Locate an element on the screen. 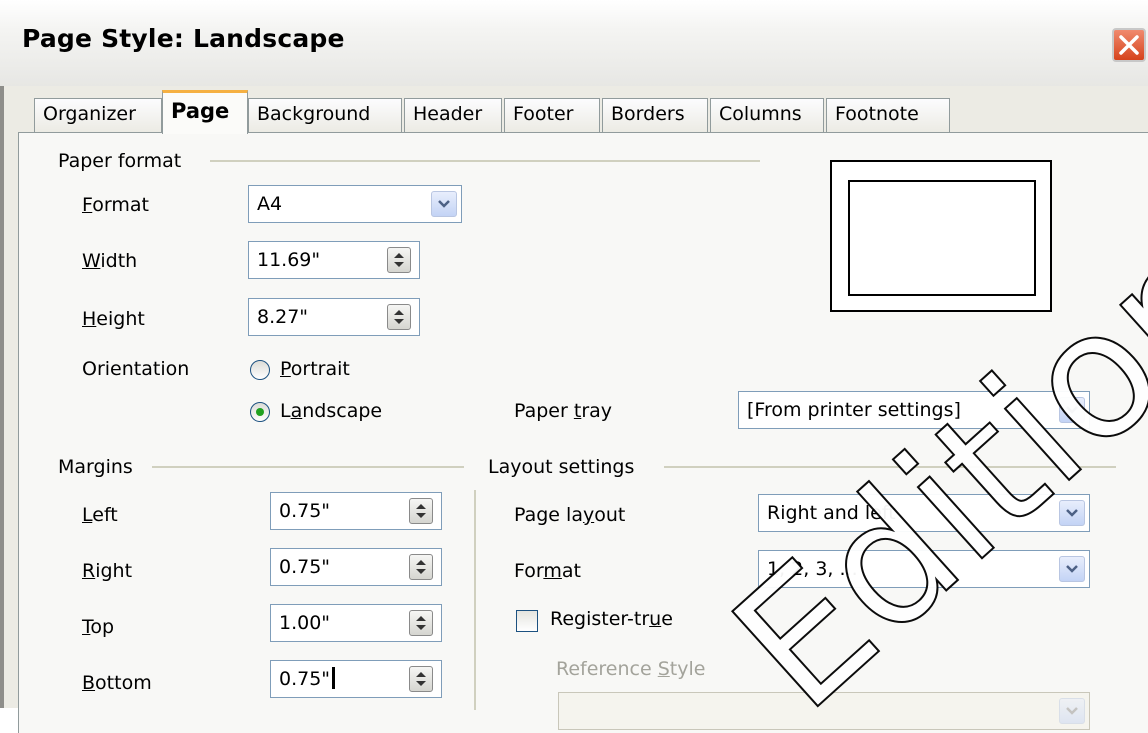 The image size is (1148, 733). portrait-radio is located at coordinates (260, 370).